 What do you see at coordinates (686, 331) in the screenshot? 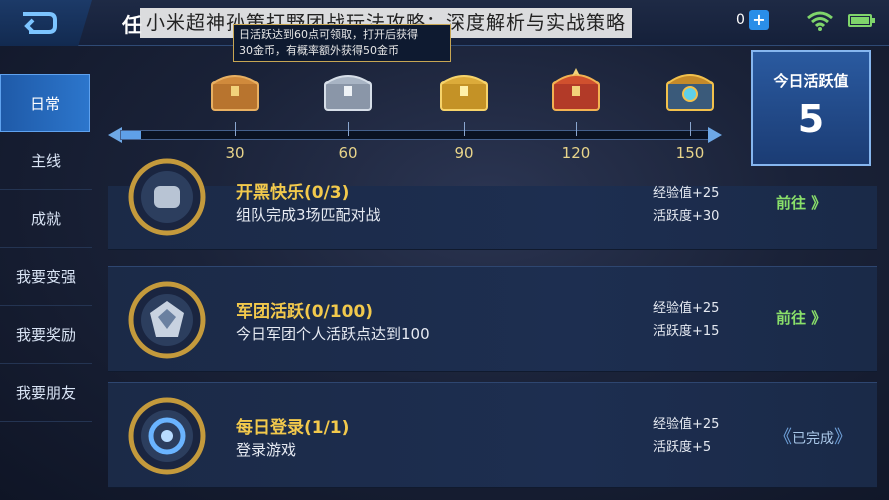
I see `task-activity-reward: 活跃度+15` at bounding box center [686, 331].